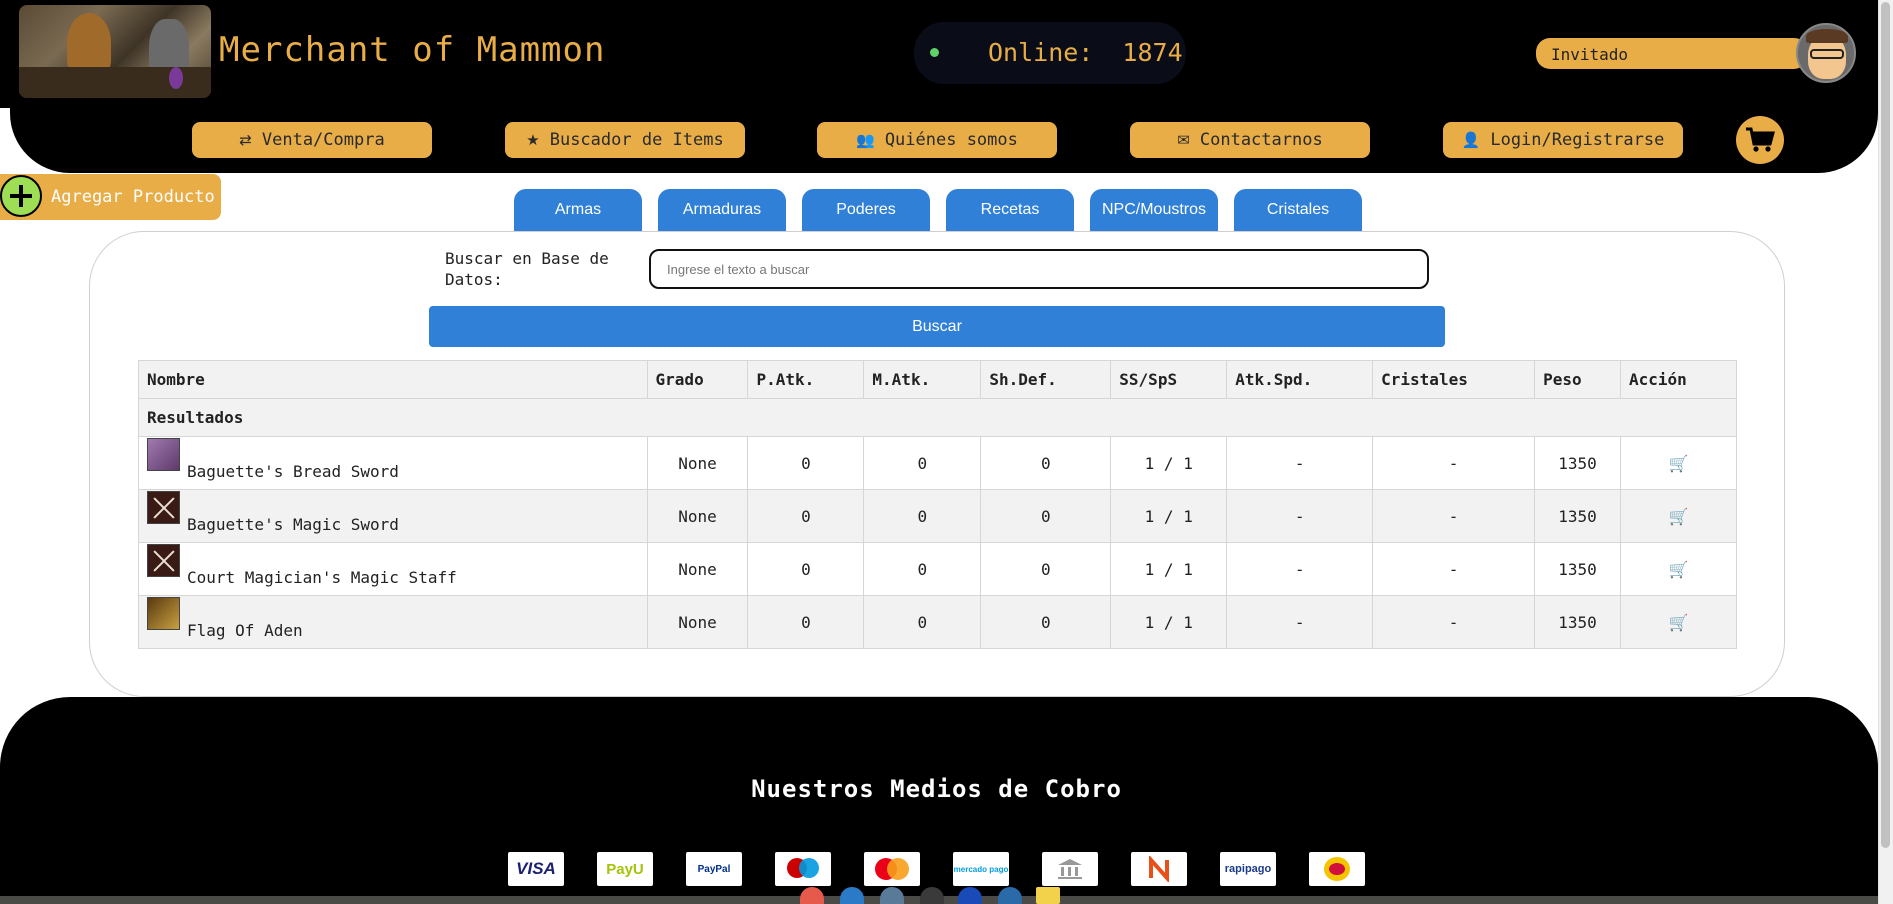 This screenshot has width=1893, height=904. I want to click on cart-button, so click(1760, 140).